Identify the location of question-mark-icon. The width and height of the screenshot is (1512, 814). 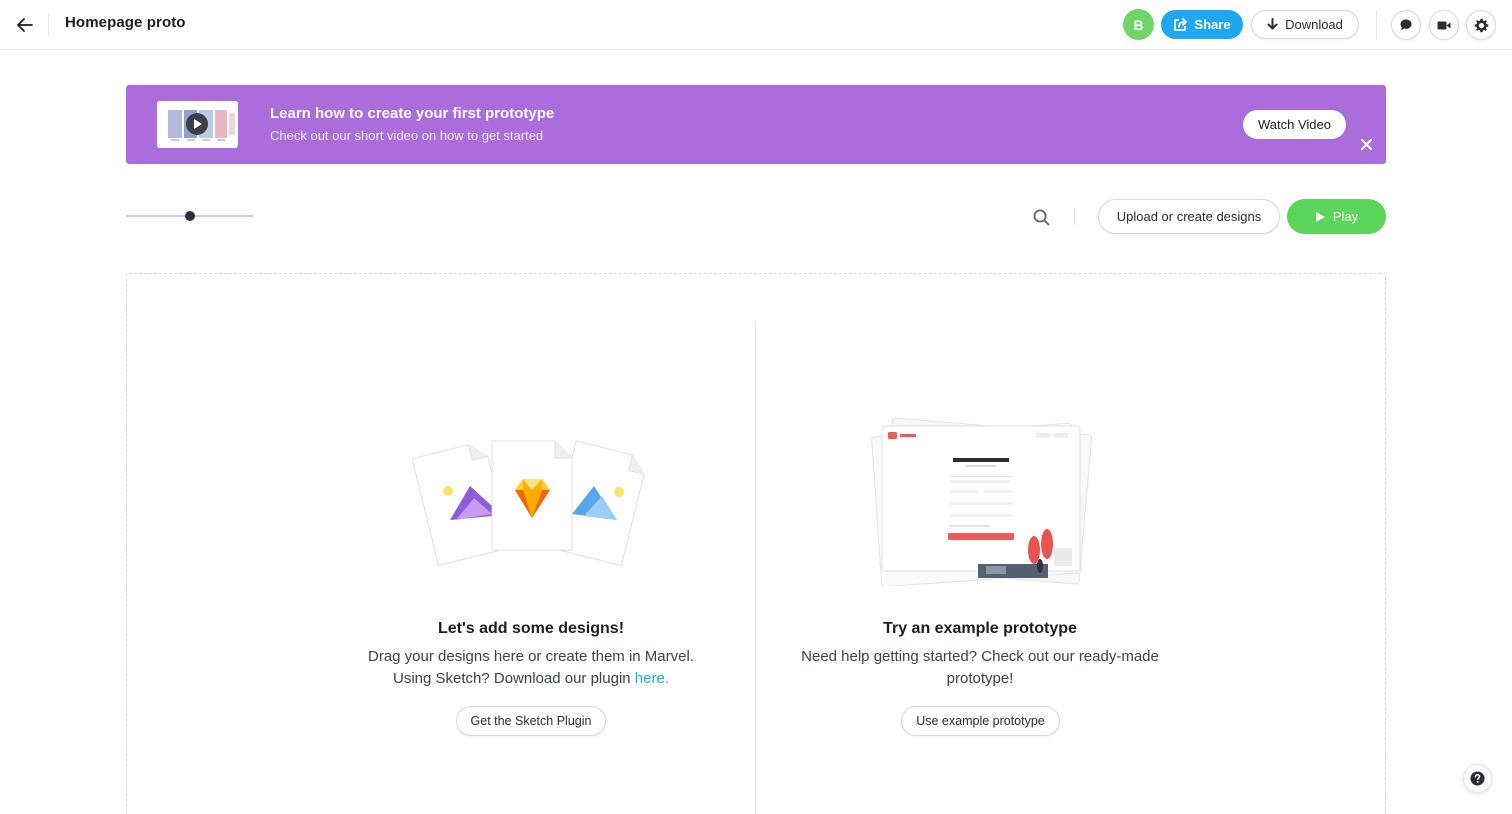
(1477, 778).